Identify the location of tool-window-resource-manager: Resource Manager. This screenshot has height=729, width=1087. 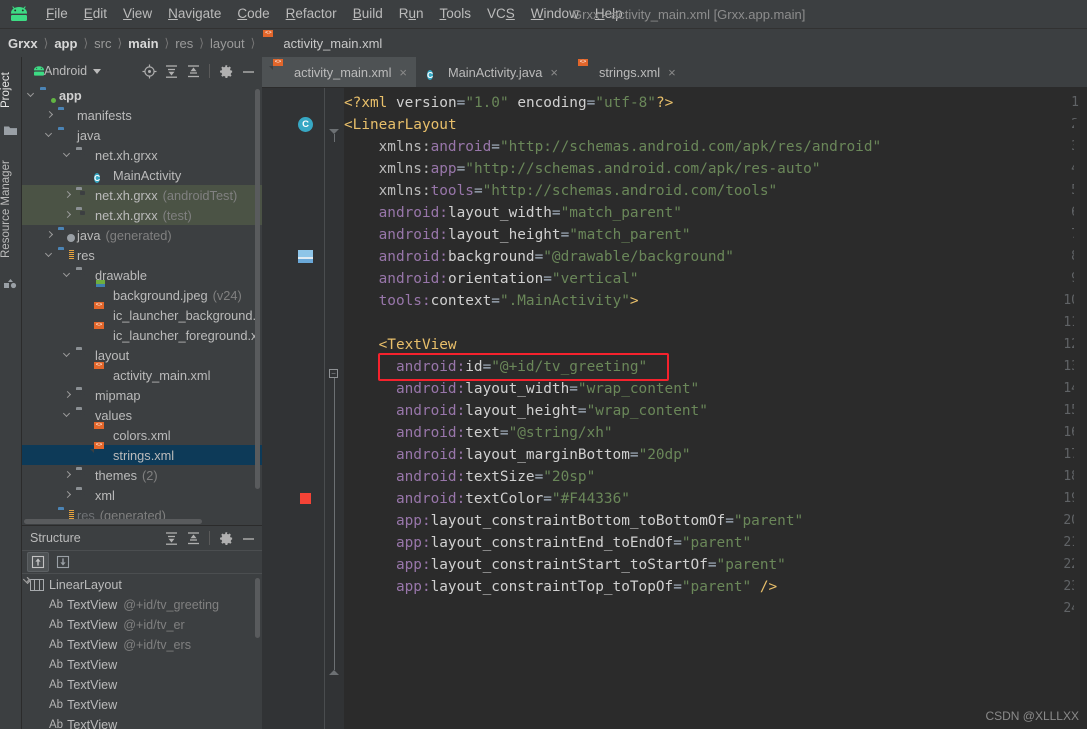
(11, 209).